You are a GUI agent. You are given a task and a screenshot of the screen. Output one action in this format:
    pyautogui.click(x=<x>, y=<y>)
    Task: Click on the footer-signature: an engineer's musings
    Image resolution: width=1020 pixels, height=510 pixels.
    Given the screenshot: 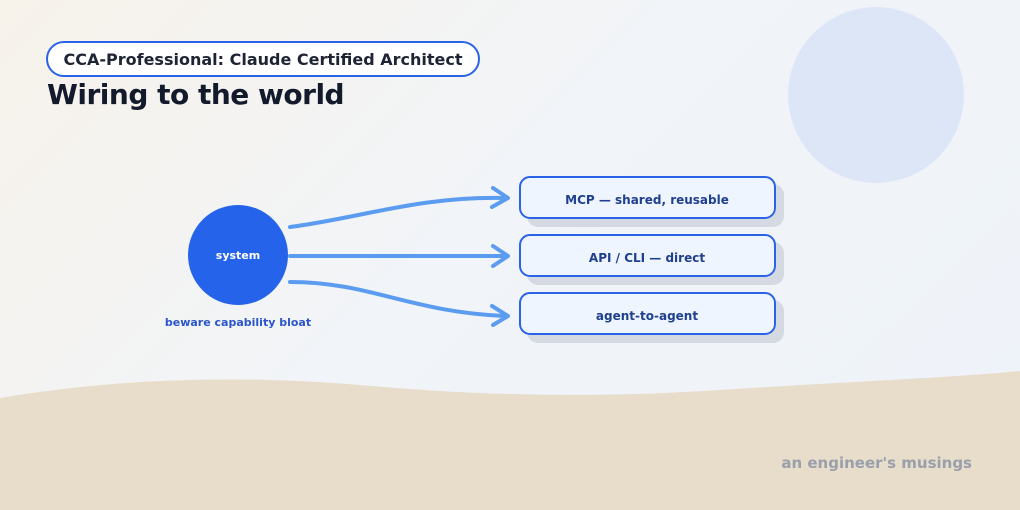 What is the action you would take?
    pyautogui.click(x=876, y=463)
    